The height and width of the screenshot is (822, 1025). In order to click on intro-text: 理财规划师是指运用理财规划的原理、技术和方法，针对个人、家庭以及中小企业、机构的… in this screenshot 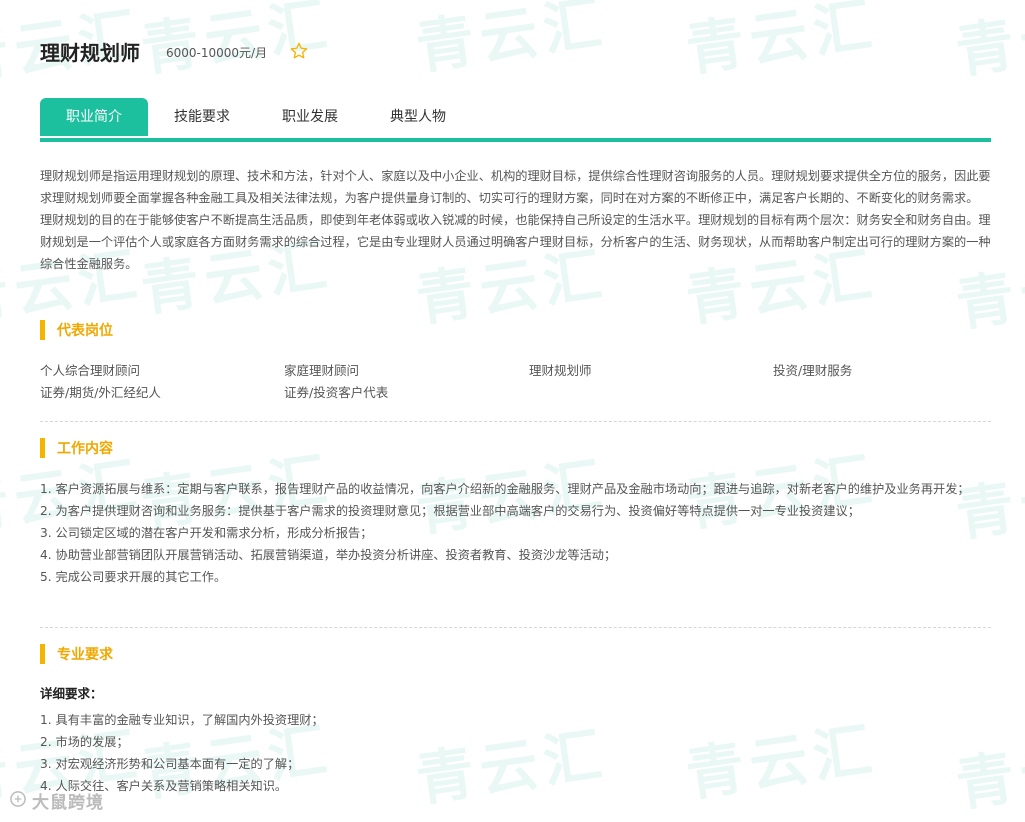, I will do `click(515, 220)`.